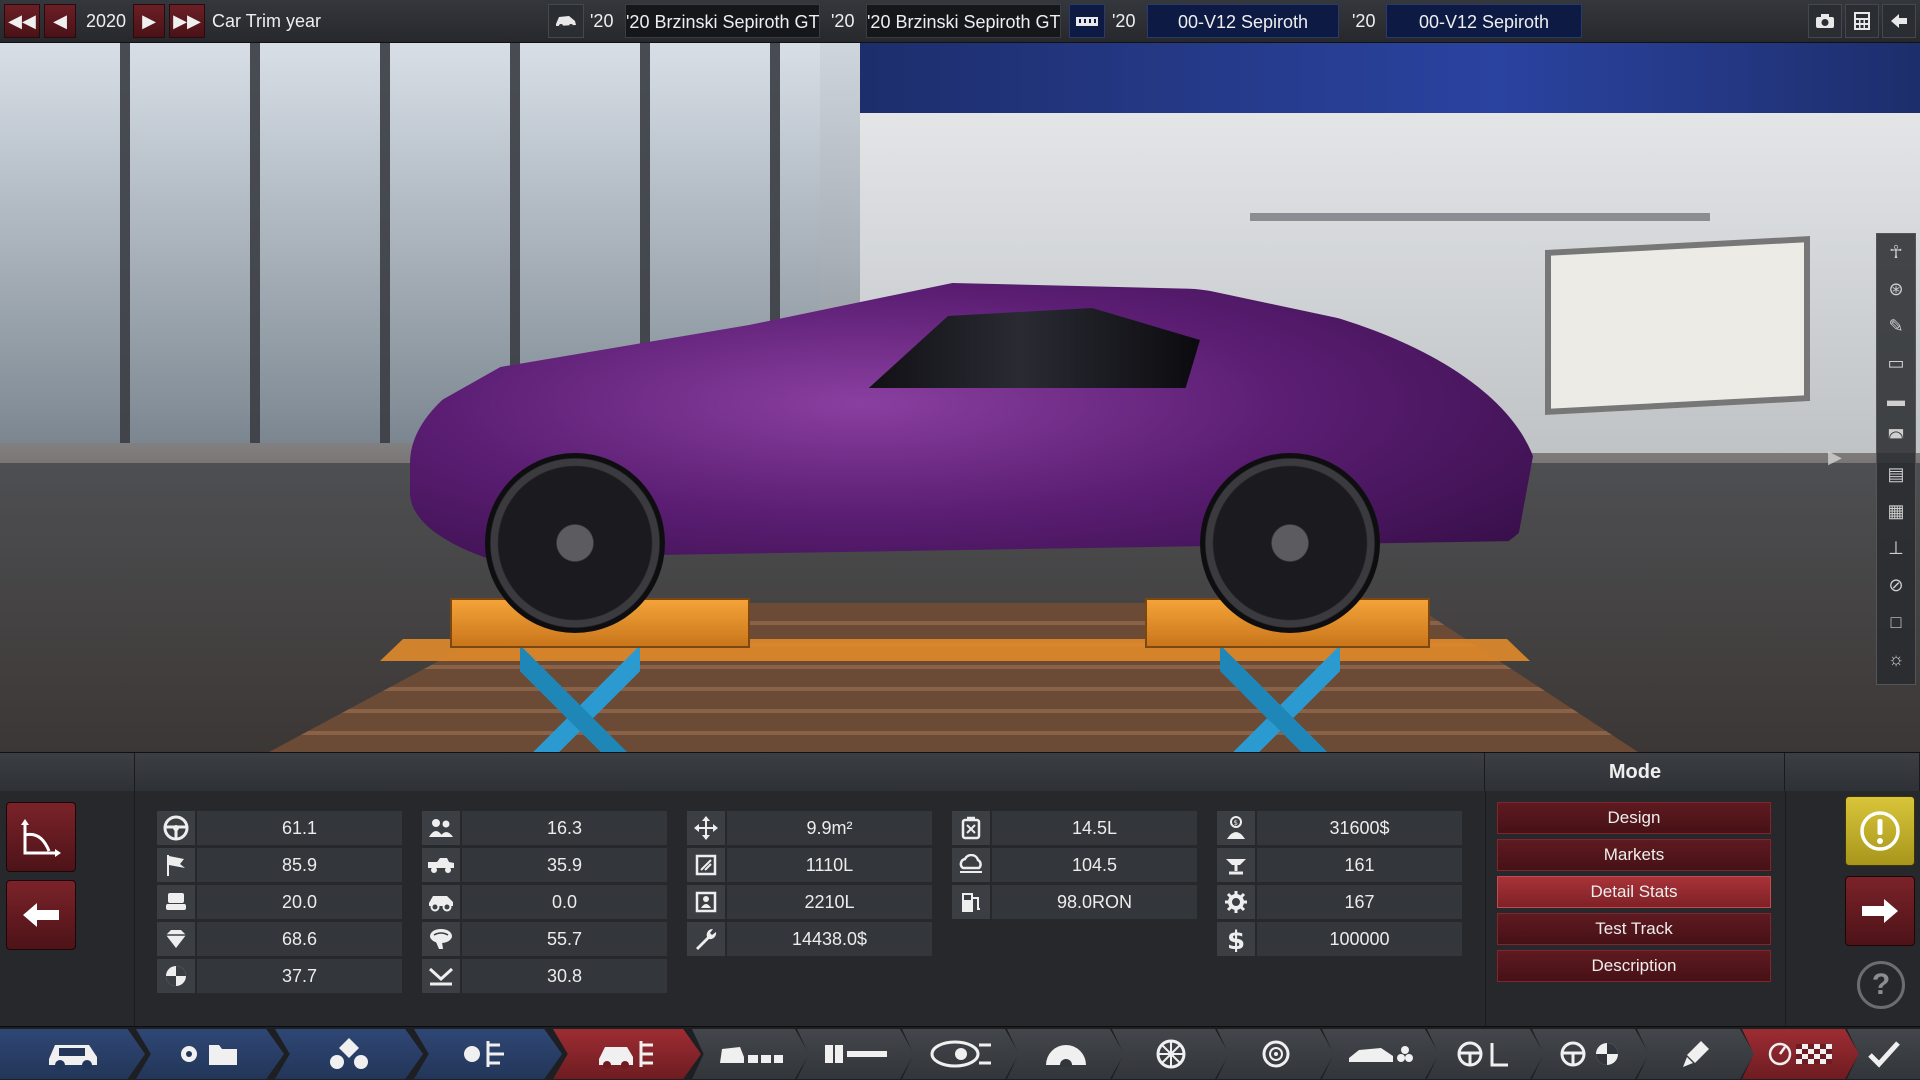 This screenshot has width=1920, height=1080. What do you see at coordinates (1883, 1054) in the screenshot?
I see `checkmark-icon` at bounding box center [1883, 1054].